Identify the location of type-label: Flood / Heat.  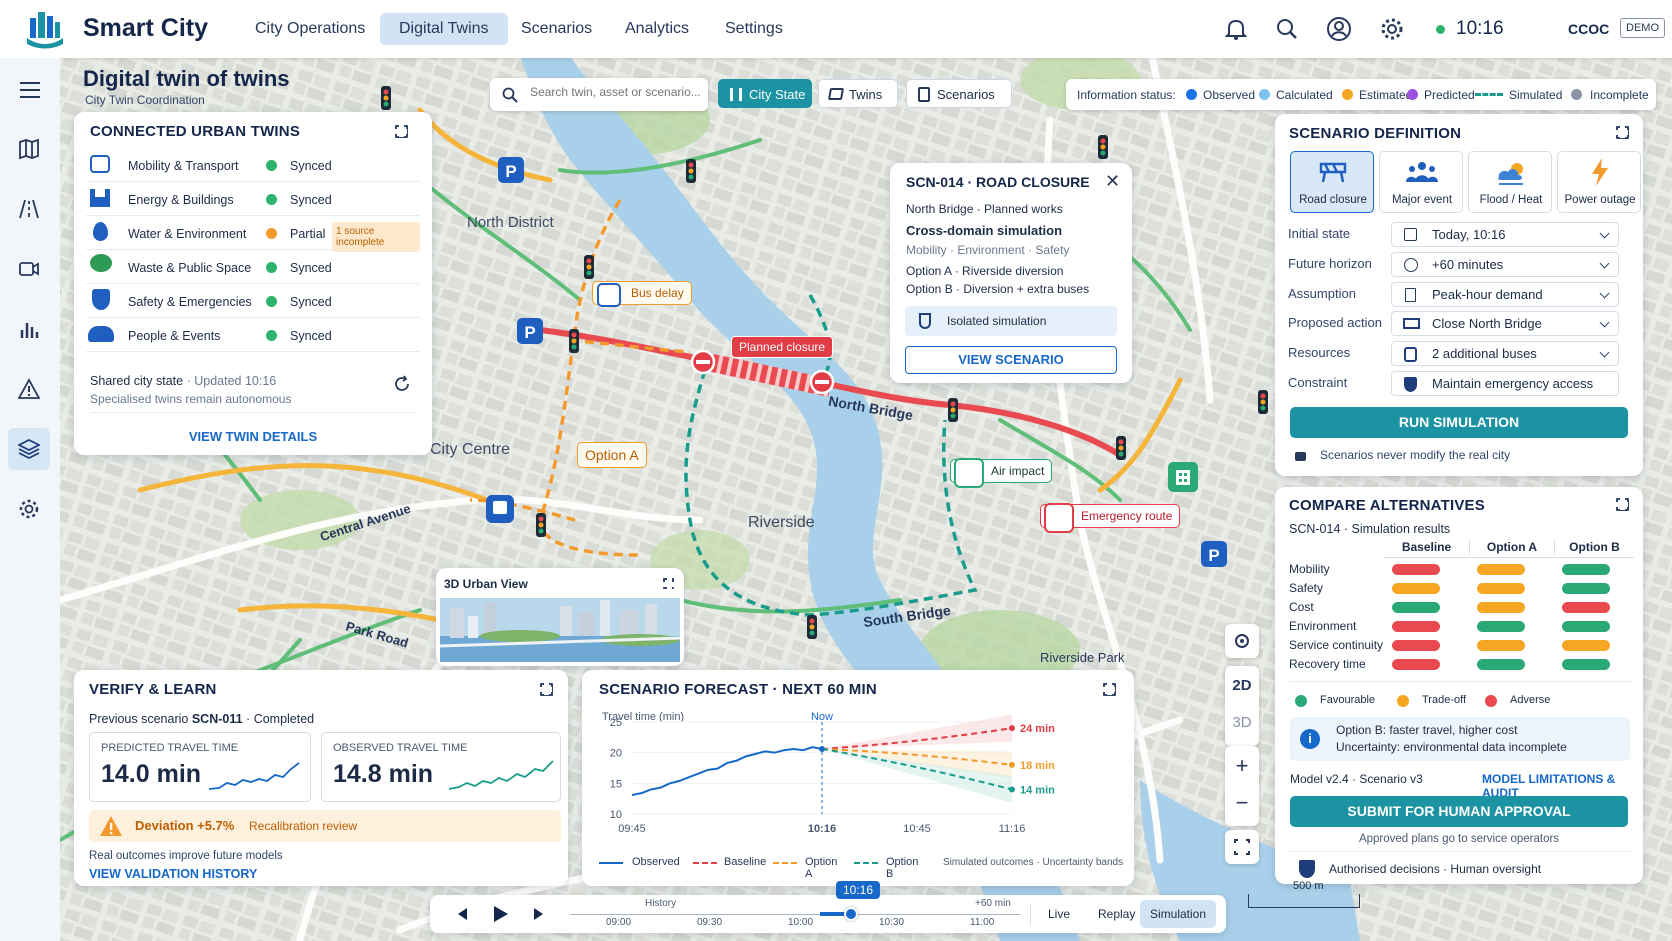
(1511, 200).